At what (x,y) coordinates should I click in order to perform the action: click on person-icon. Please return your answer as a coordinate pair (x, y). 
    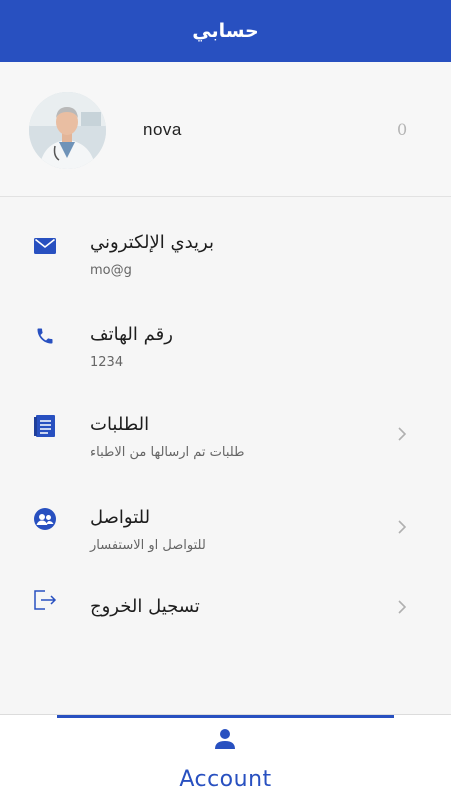
    Looking at the image, I should click on (225, 739).